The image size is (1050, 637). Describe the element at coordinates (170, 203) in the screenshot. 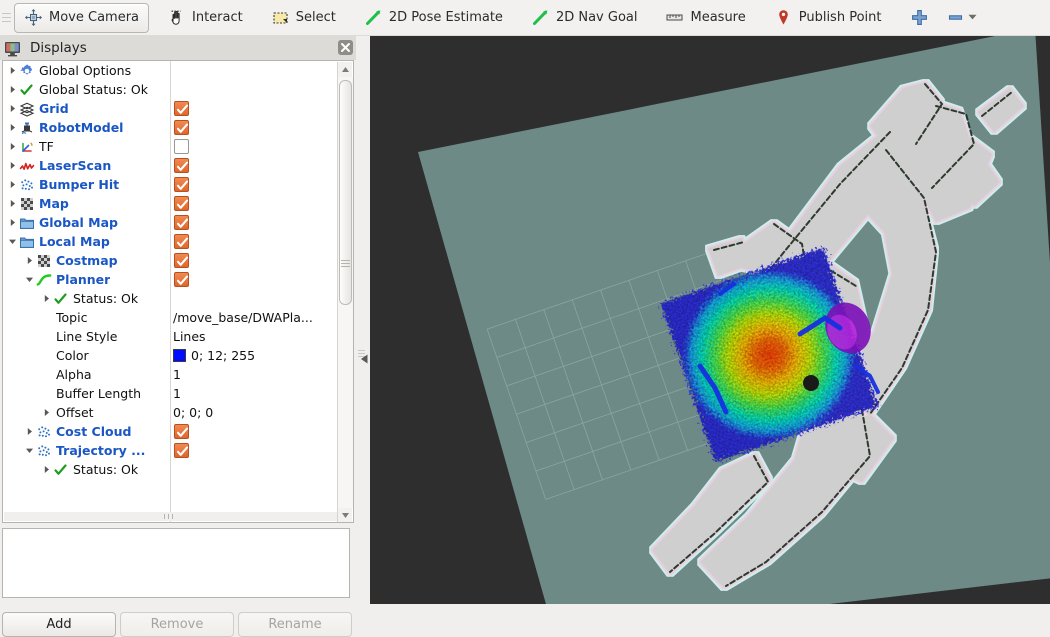

I see `tree-row: Map` at that location.